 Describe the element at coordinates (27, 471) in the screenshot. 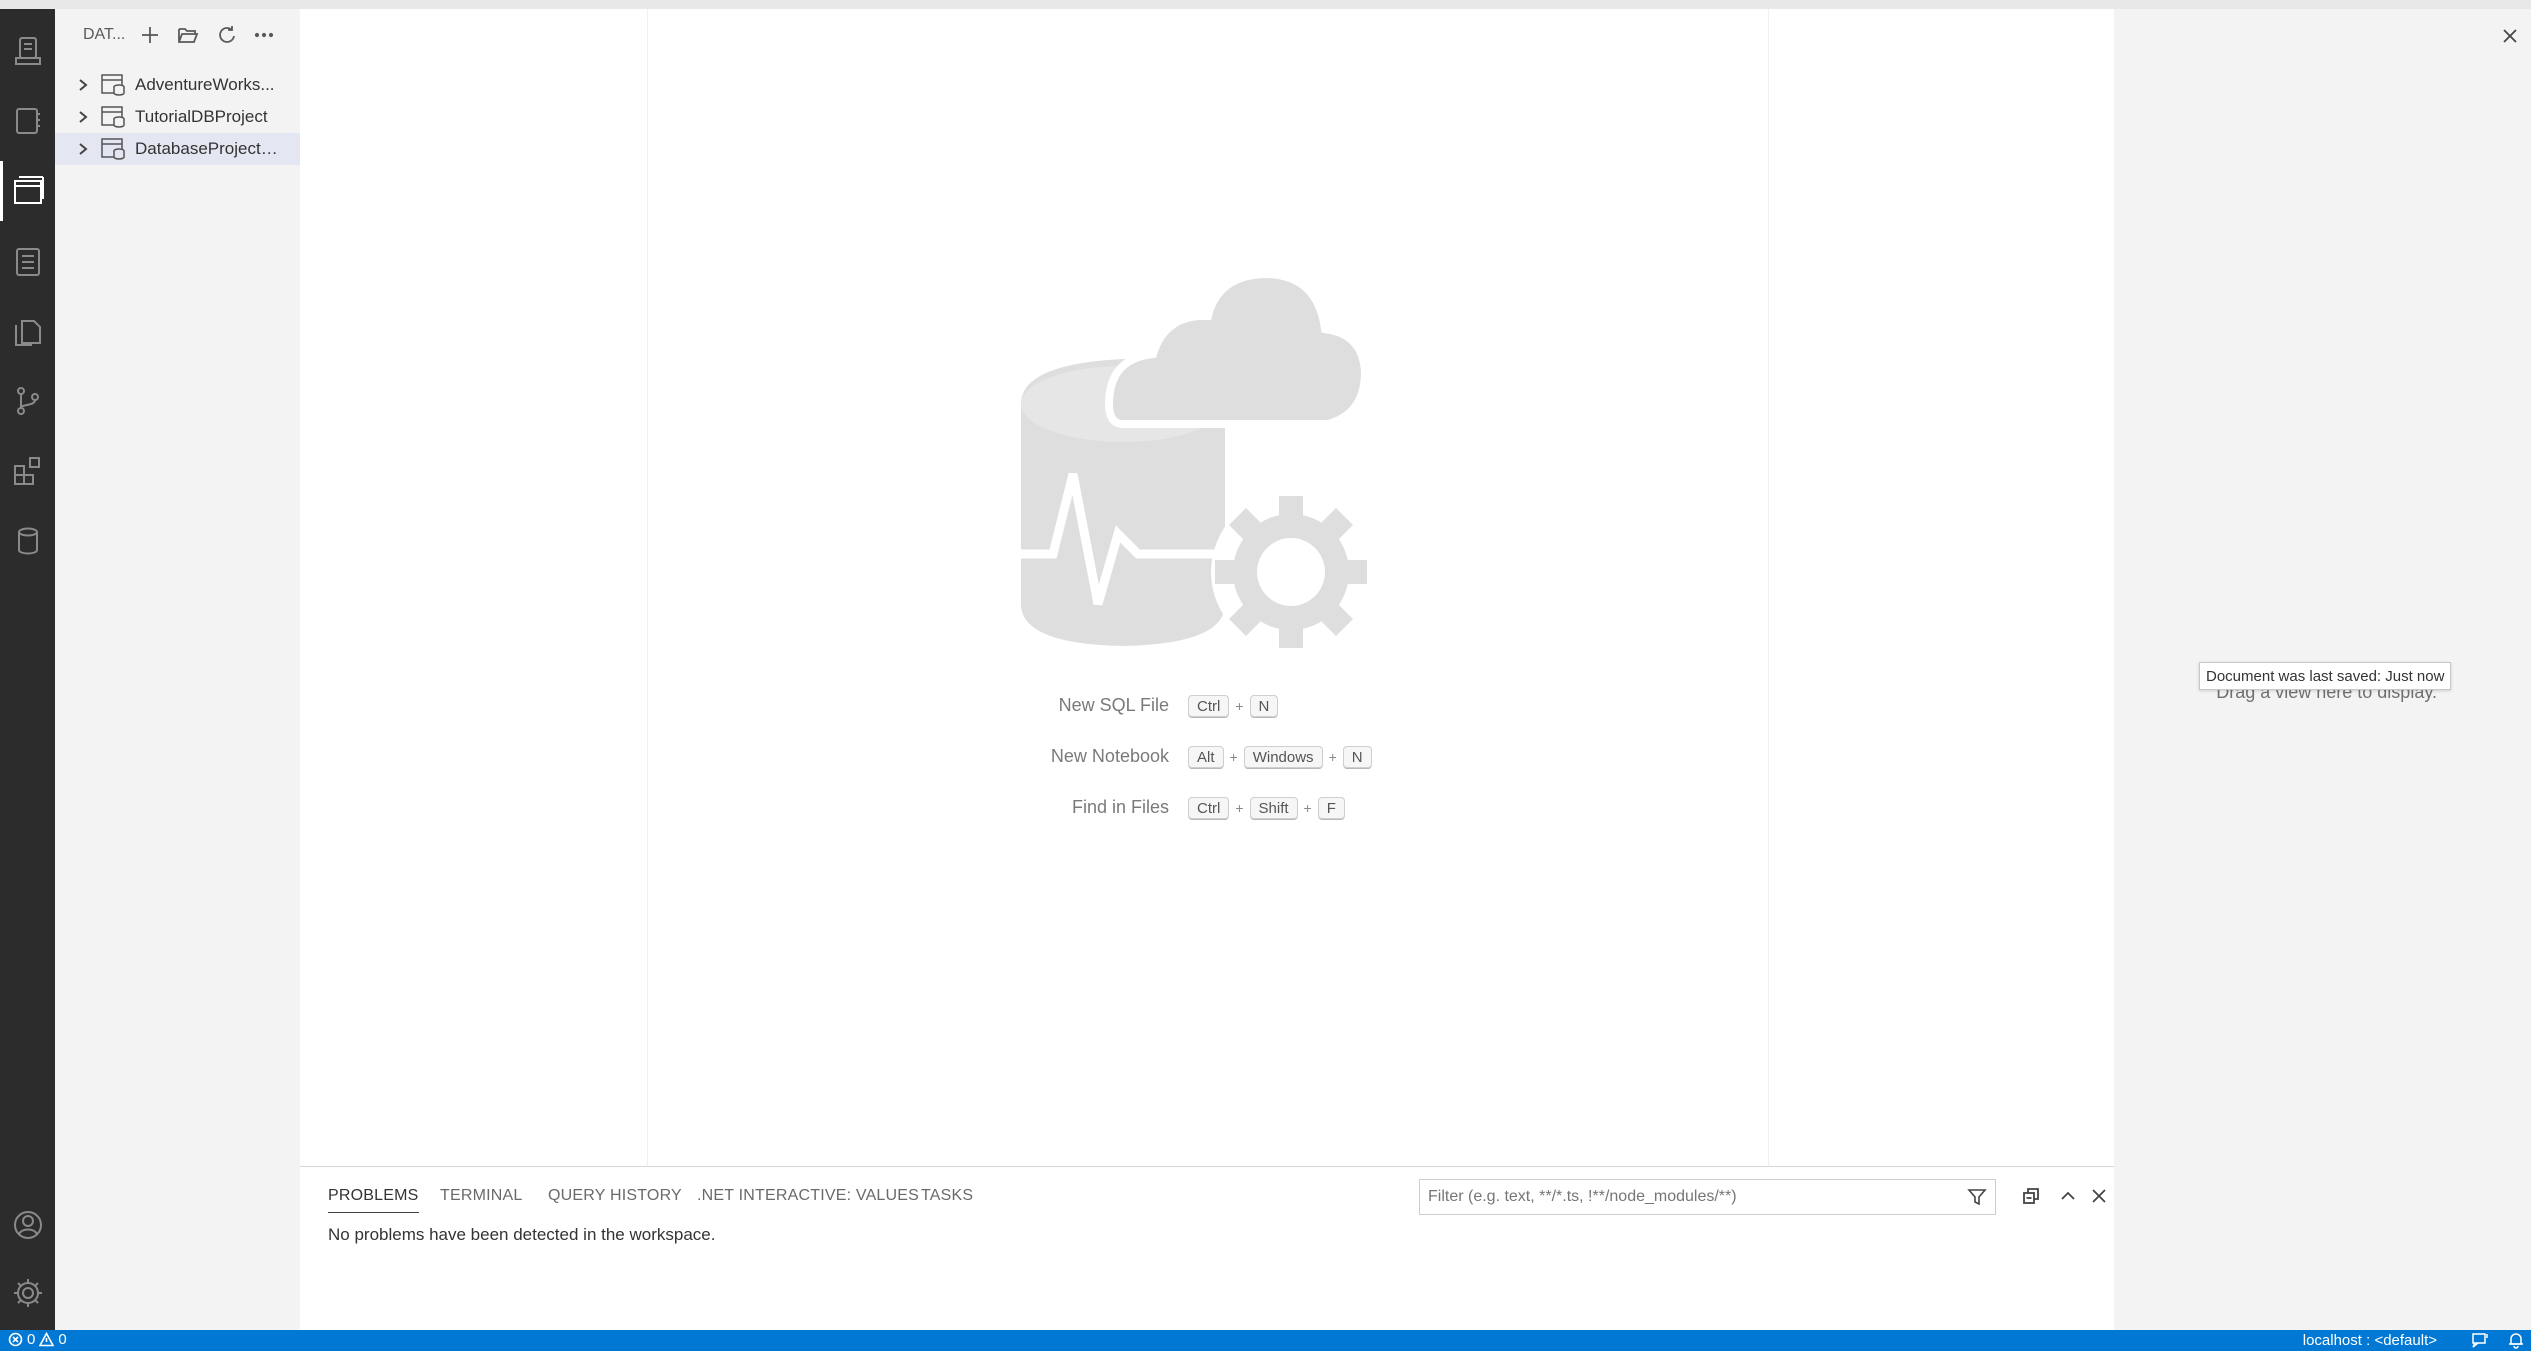

I see `extensions-icon` at that location.